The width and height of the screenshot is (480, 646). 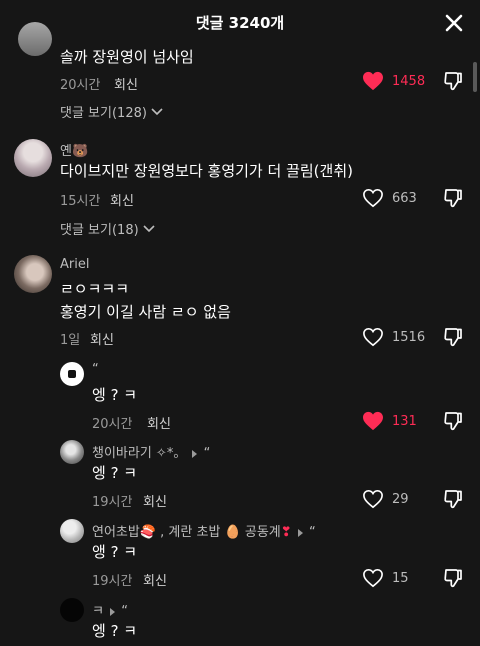 What do you see at coordinates (80, 151) in the screenshot?
I see `bear-emoji-icon: 🐻` at bounding box center [80, 151].